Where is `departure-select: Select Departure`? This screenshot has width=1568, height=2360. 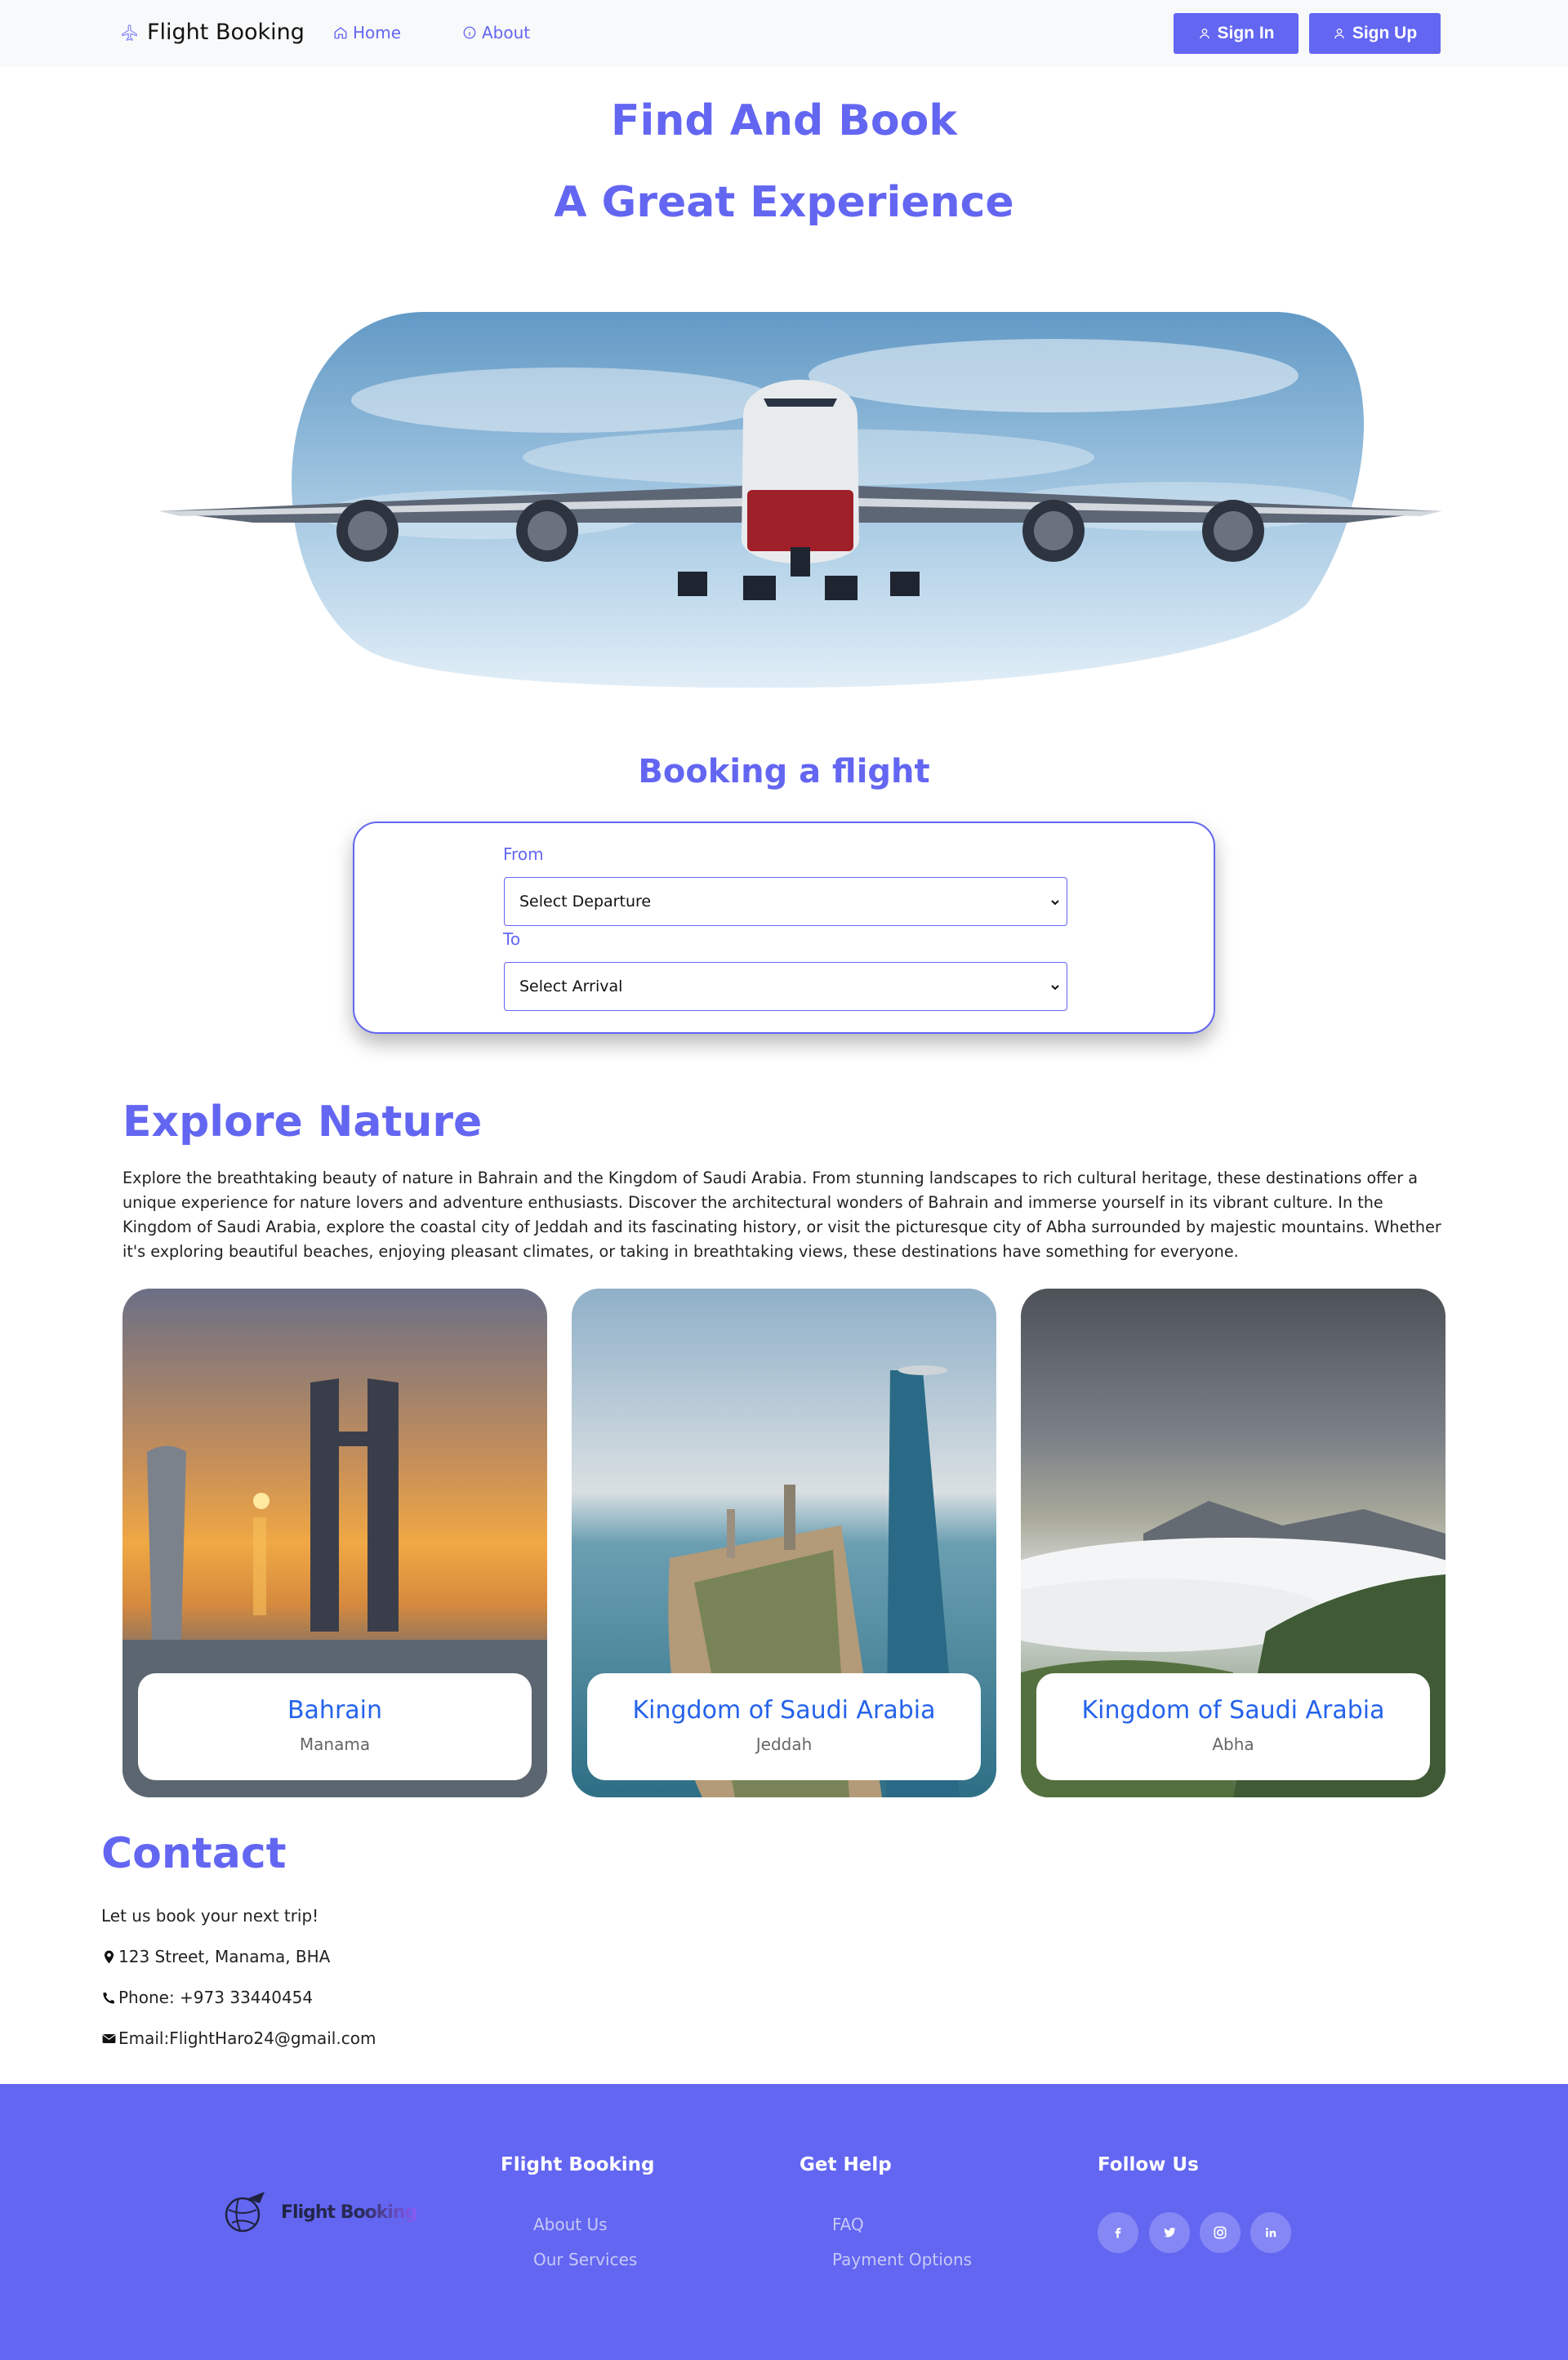
departure-select: Select Departure is located at coordinates (785, 902).